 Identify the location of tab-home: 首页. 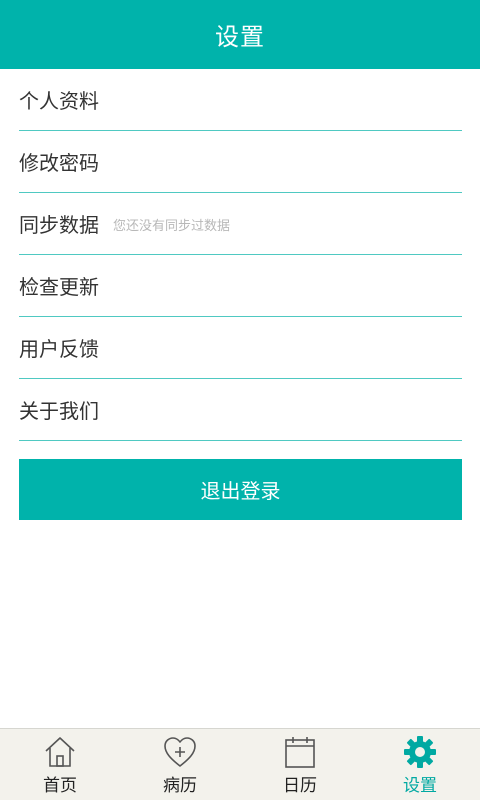
(60, 764).